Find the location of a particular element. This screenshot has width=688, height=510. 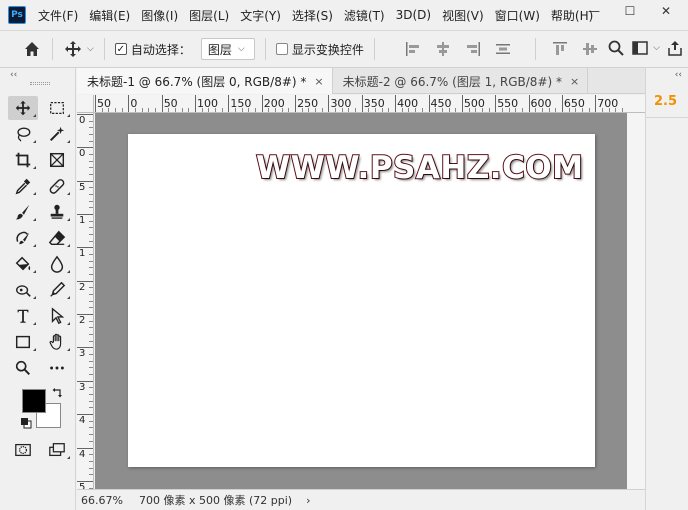

marquee-tool is located at coordinates (57, 108).